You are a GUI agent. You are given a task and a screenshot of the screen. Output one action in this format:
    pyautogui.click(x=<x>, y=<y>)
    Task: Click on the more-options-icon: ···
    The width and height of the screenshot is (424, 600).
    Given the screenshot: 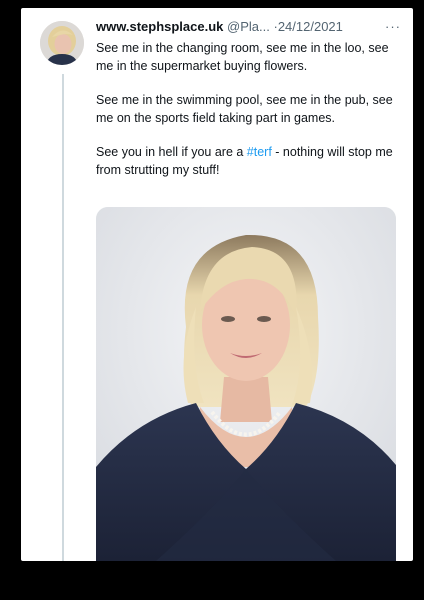 What is the action you would take?
    pyautogui.click(x=393, y=27)
    